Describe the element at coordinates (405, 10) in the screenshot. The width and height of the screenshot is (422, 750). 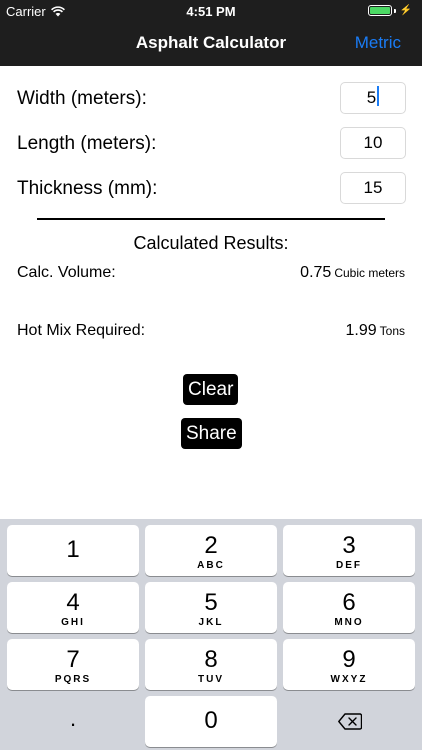
I see `charging-icon: ⚡` at that location.